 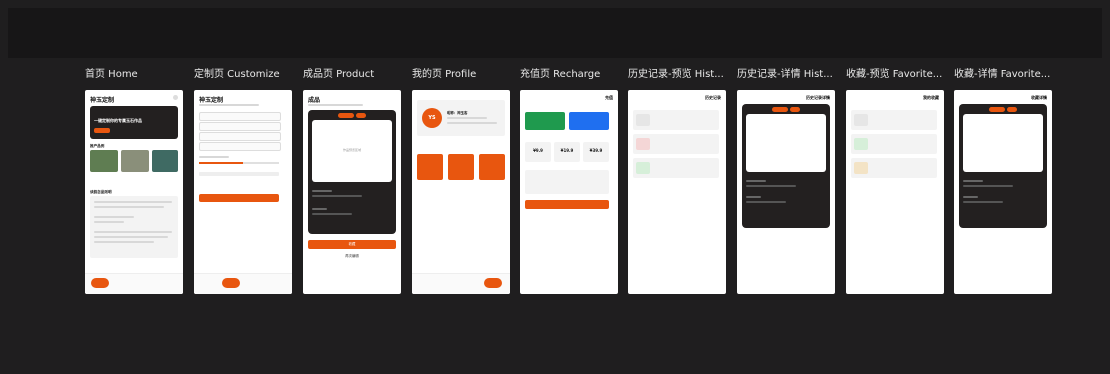 I want to click on frame-title: 首页 Home, so click(x=111, y=74).